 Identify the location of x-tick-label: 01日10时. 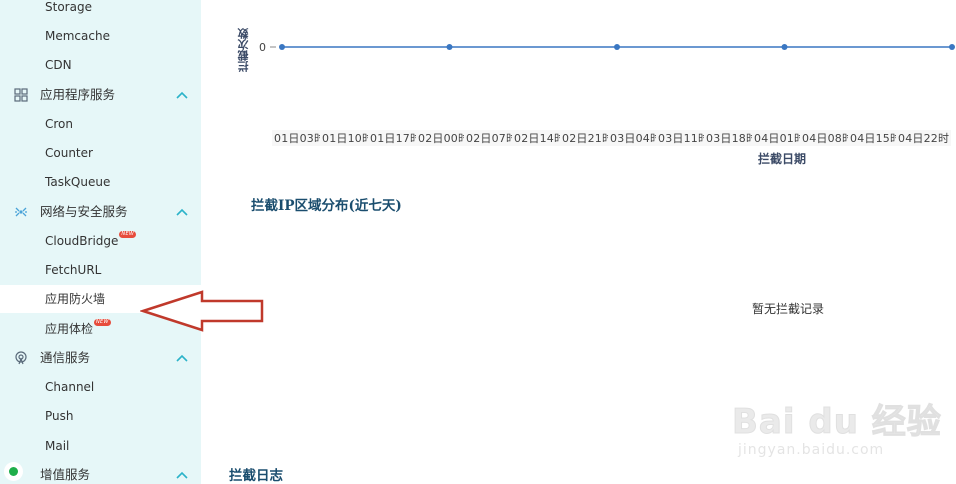
(348, 138).